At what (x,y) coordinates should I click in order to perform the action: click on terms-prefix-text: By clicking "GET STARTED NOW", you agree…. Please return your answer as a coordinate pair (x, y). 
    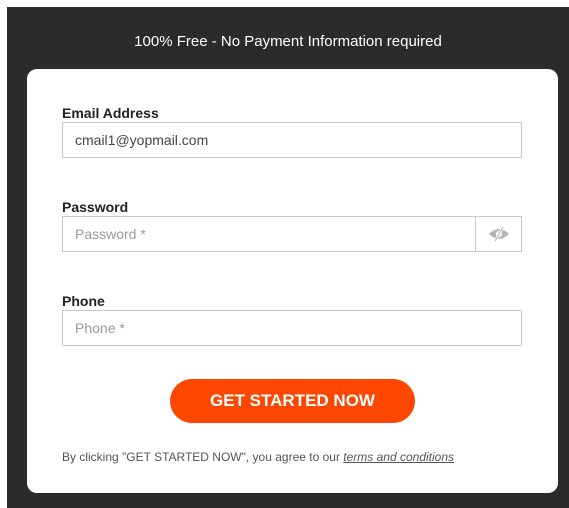
    Looking at the image, I should click on (203, 457).